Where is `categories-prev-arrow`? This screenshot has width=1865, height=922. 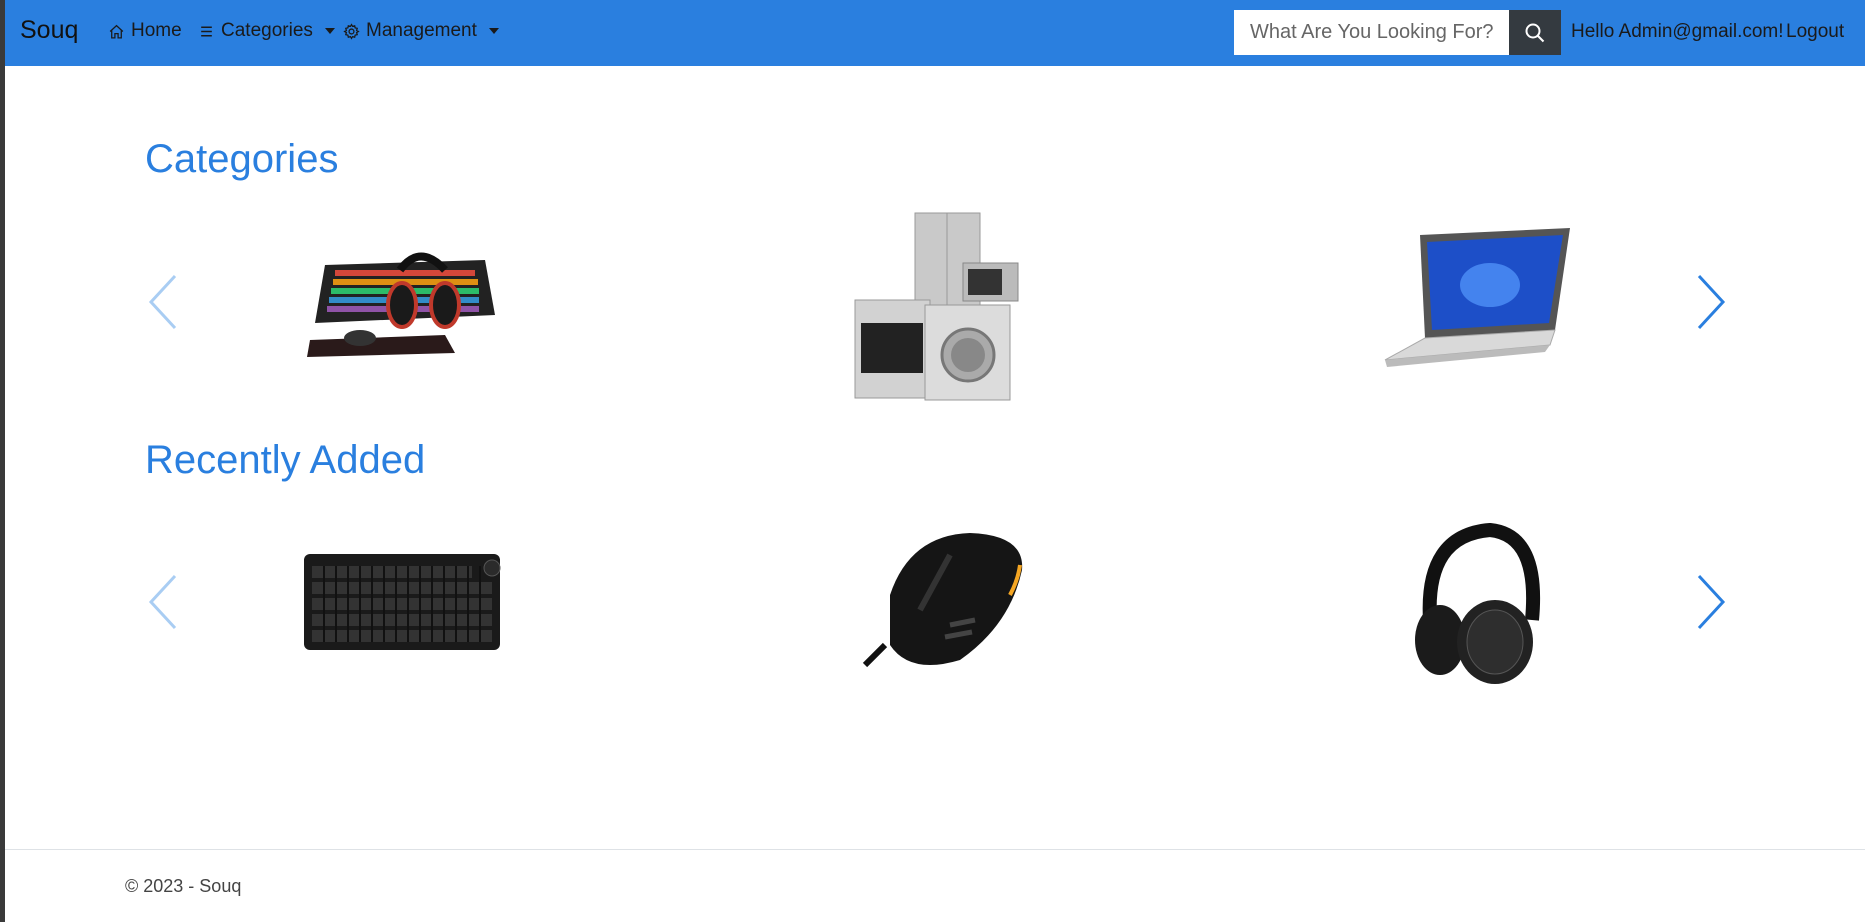 categories-prev-arrow is located at coordinates (163, 302).